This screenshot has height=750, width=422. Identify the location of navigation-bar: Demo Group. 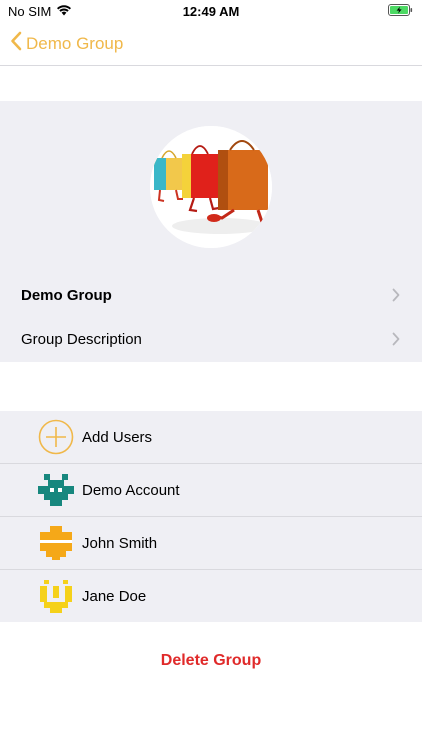
(211, 44).